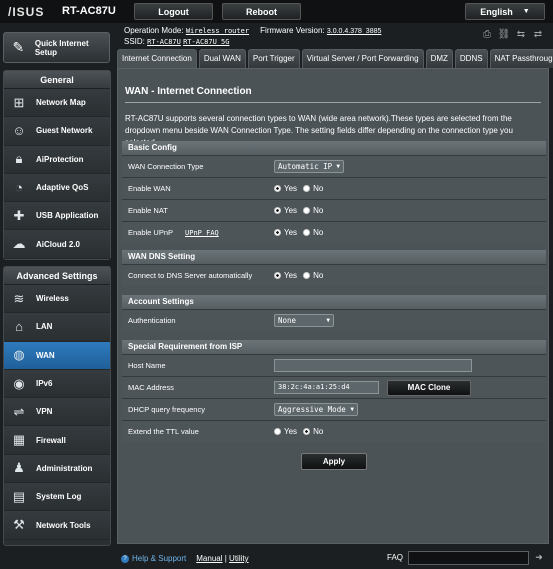  I want to click on section-title: Special Requirement from ISP, so click(334, 347).